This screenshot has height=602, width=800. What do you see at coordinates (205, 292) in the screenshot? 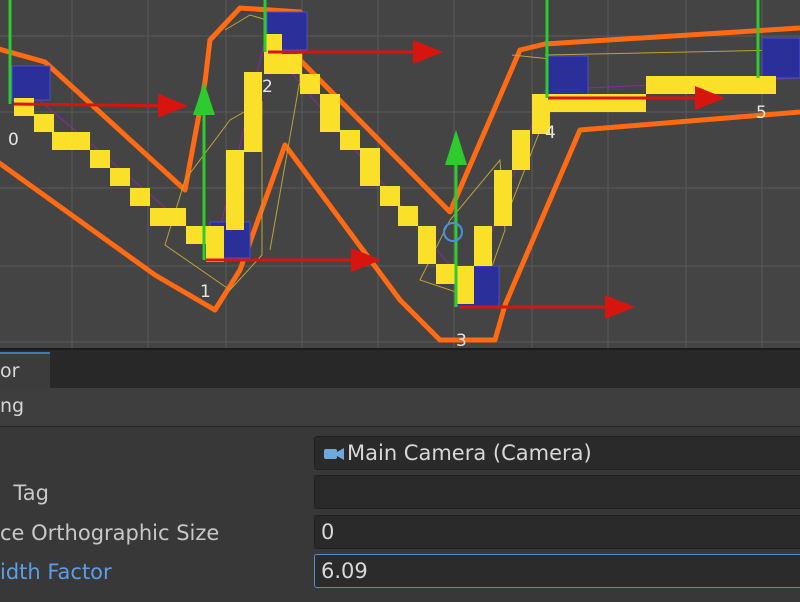
I see `point-label-1: 1` at bounding box center [205, 292].